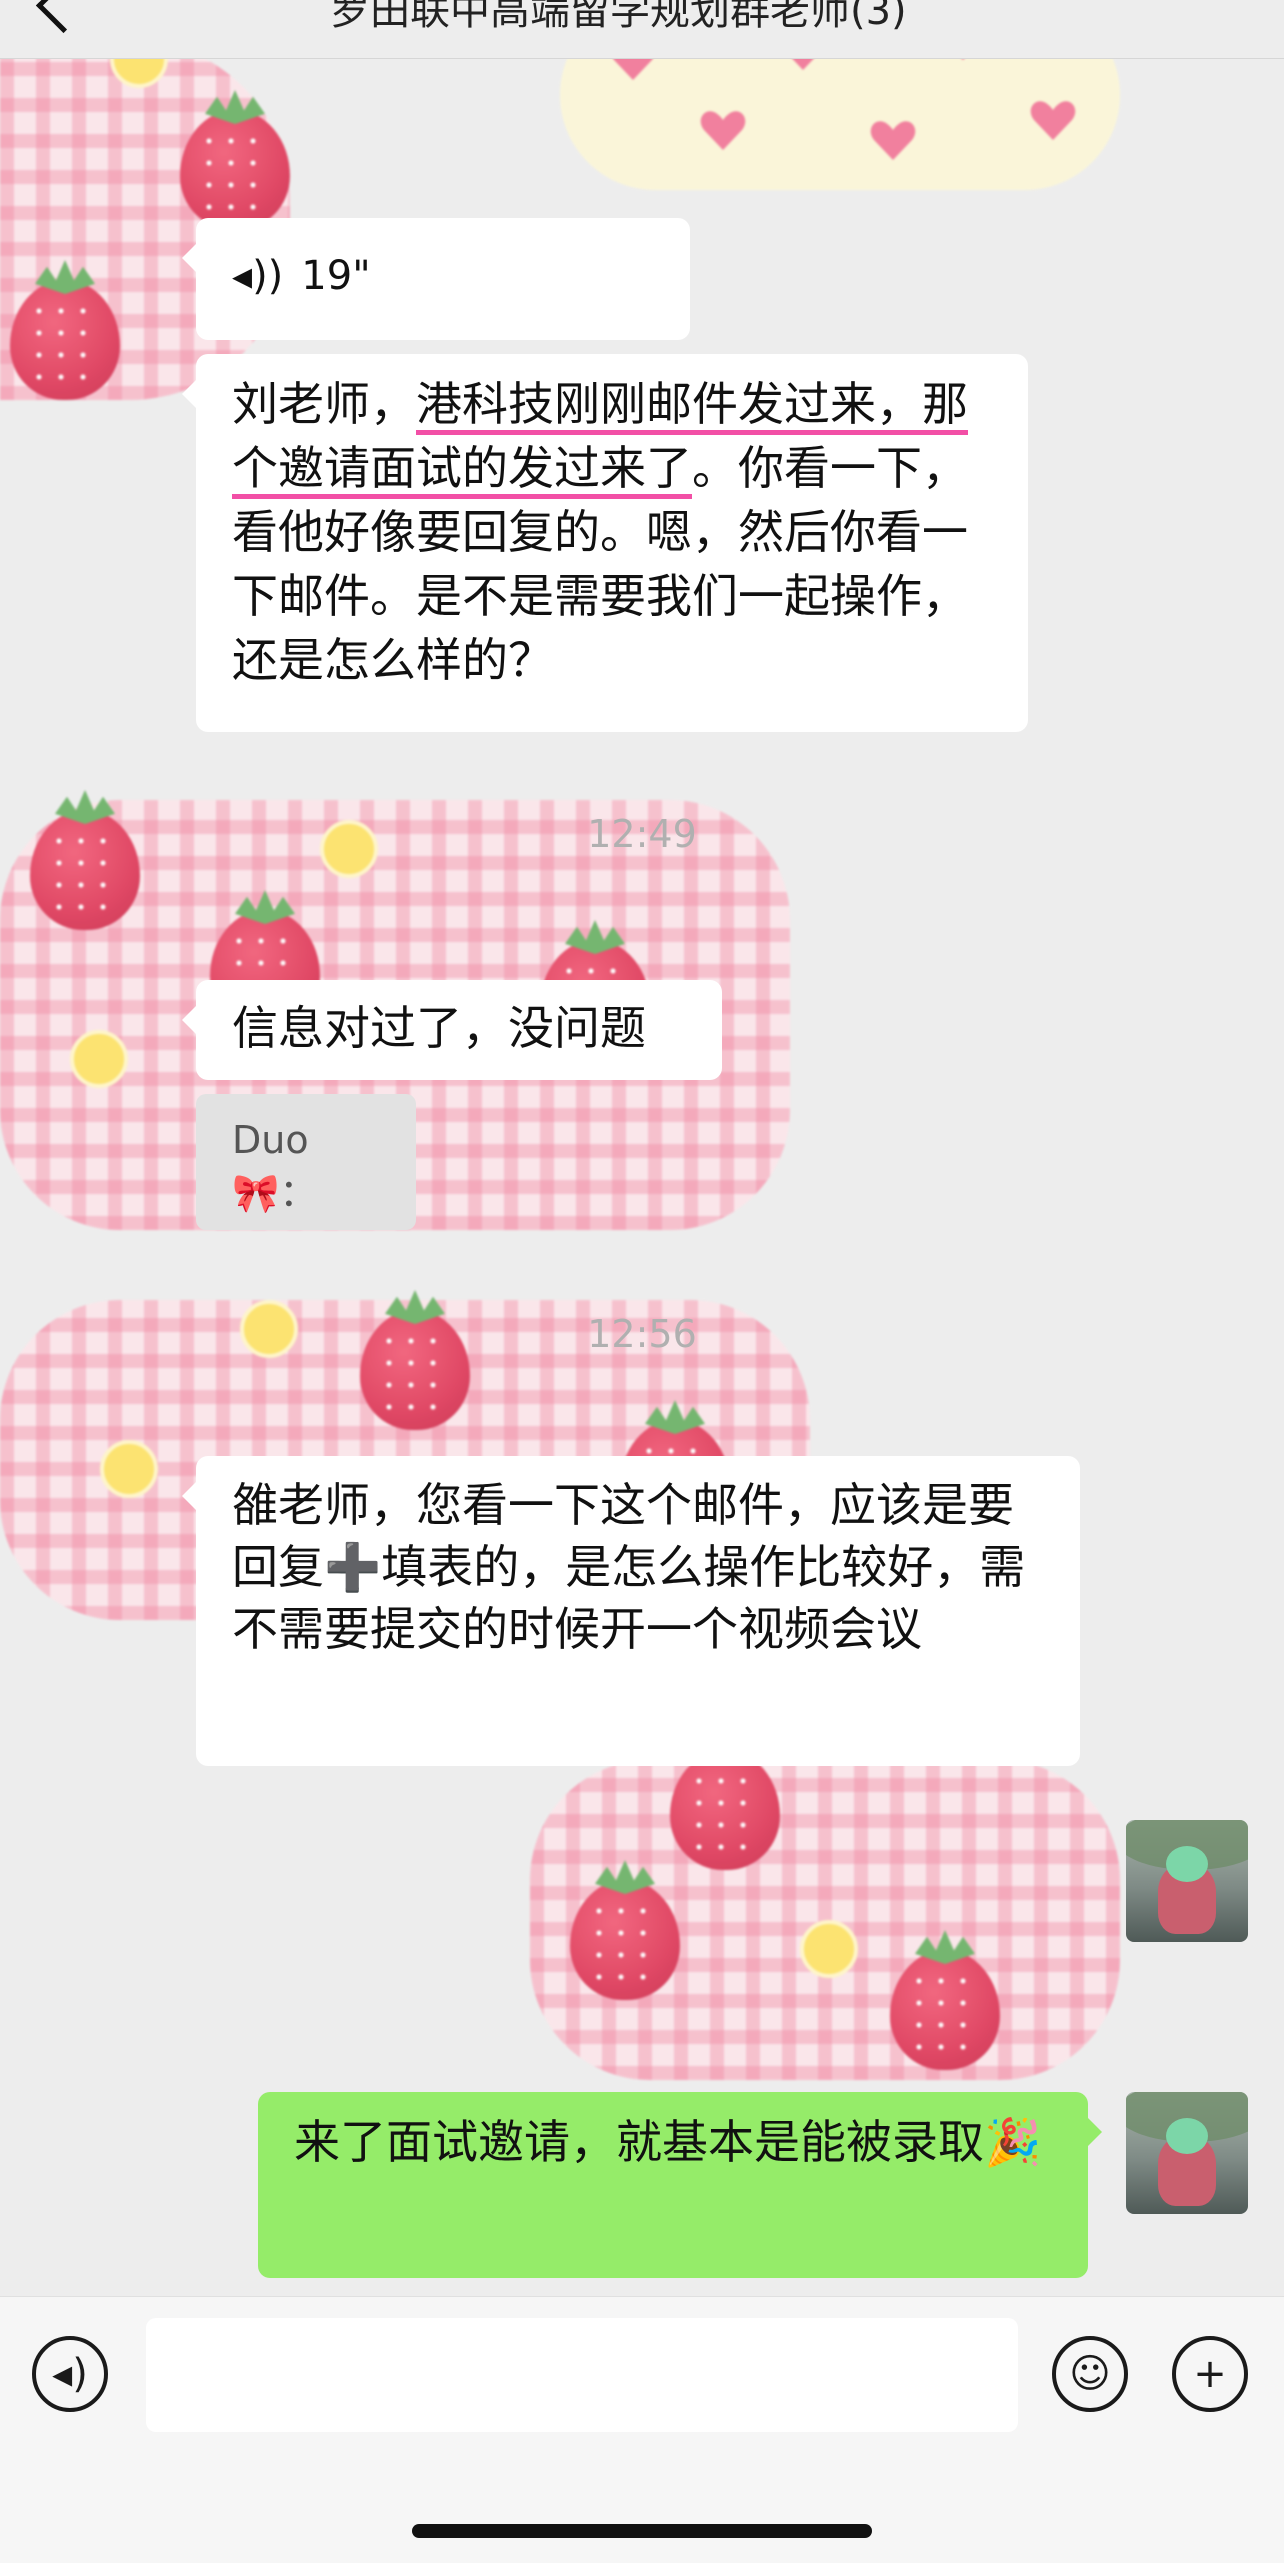 The image size is (1284, 2563). I want to click on timestamp: 12:56, so click(642, 1334).